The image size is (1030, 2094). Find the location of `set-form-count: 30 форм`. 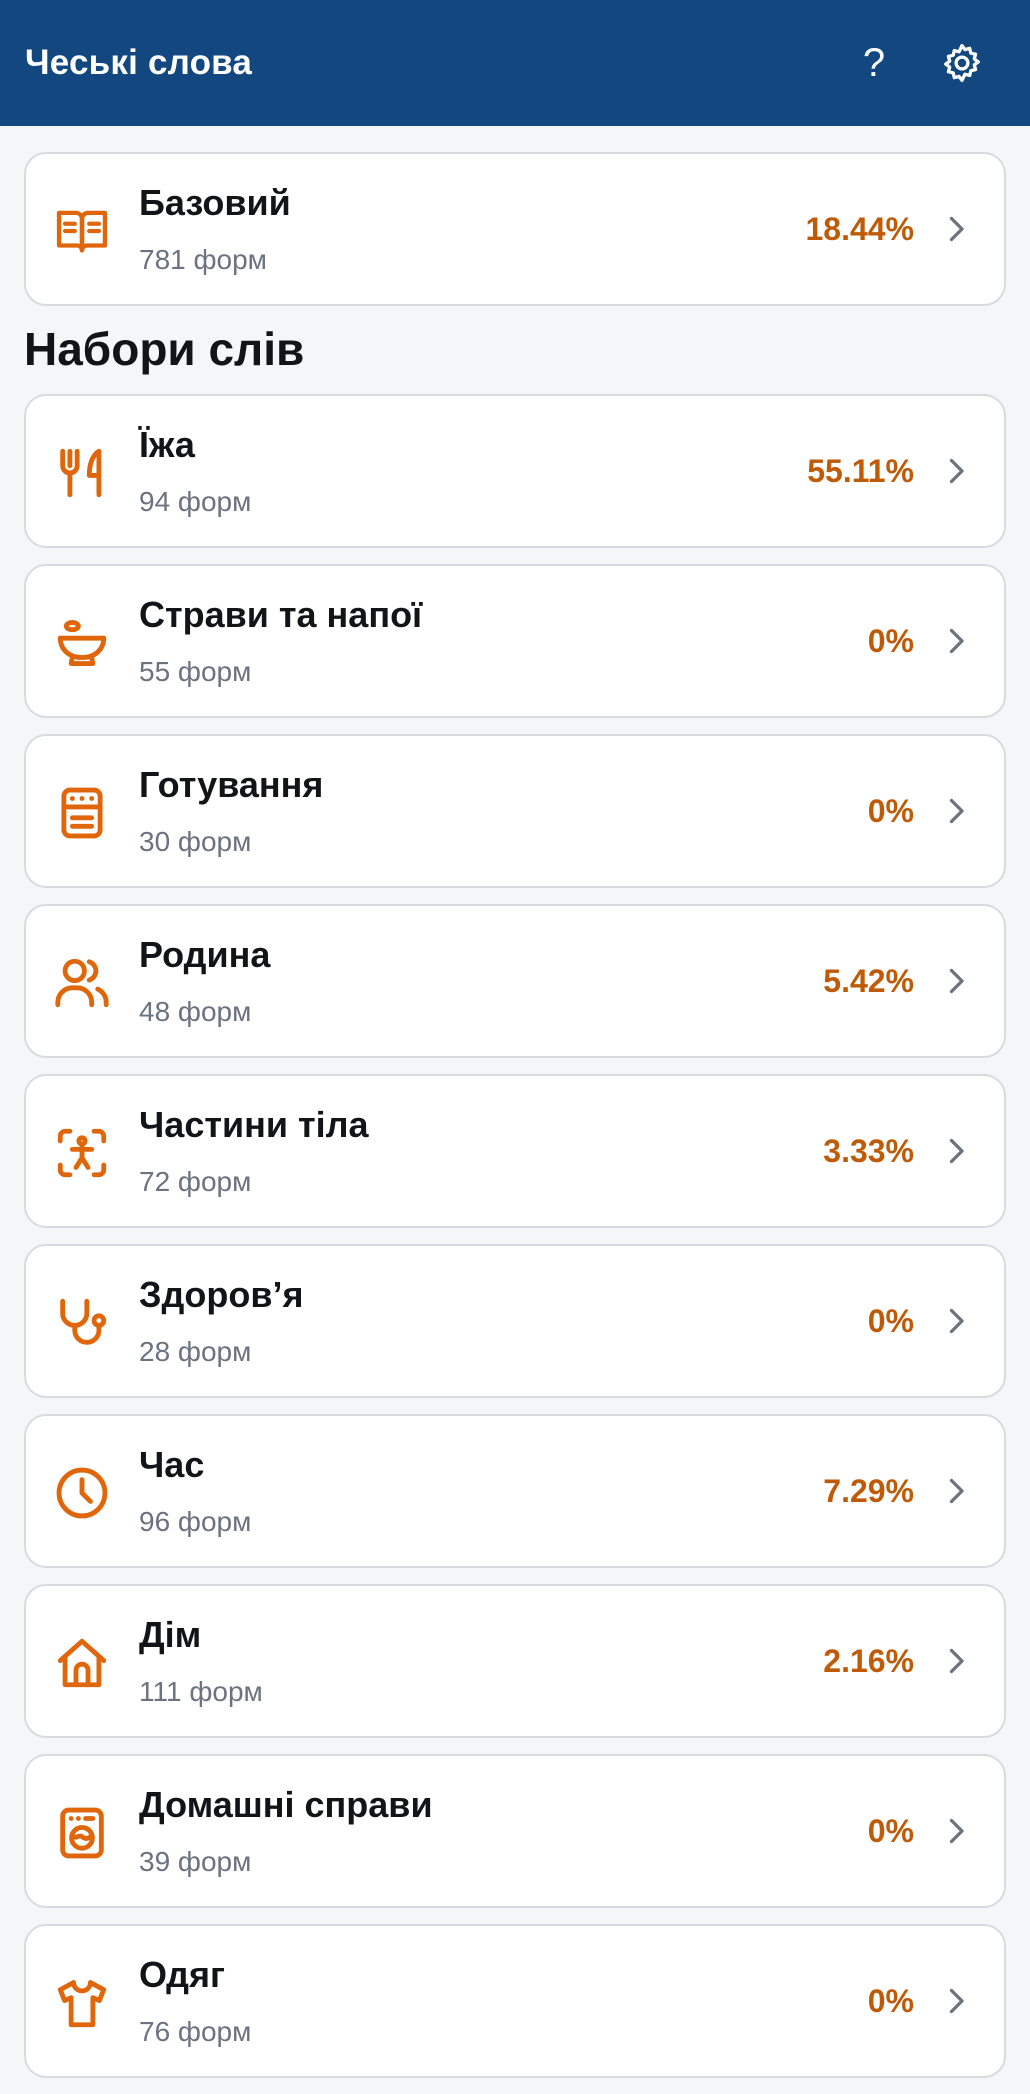

set-form-count: 30 форм is located at coordinates (195, 841).